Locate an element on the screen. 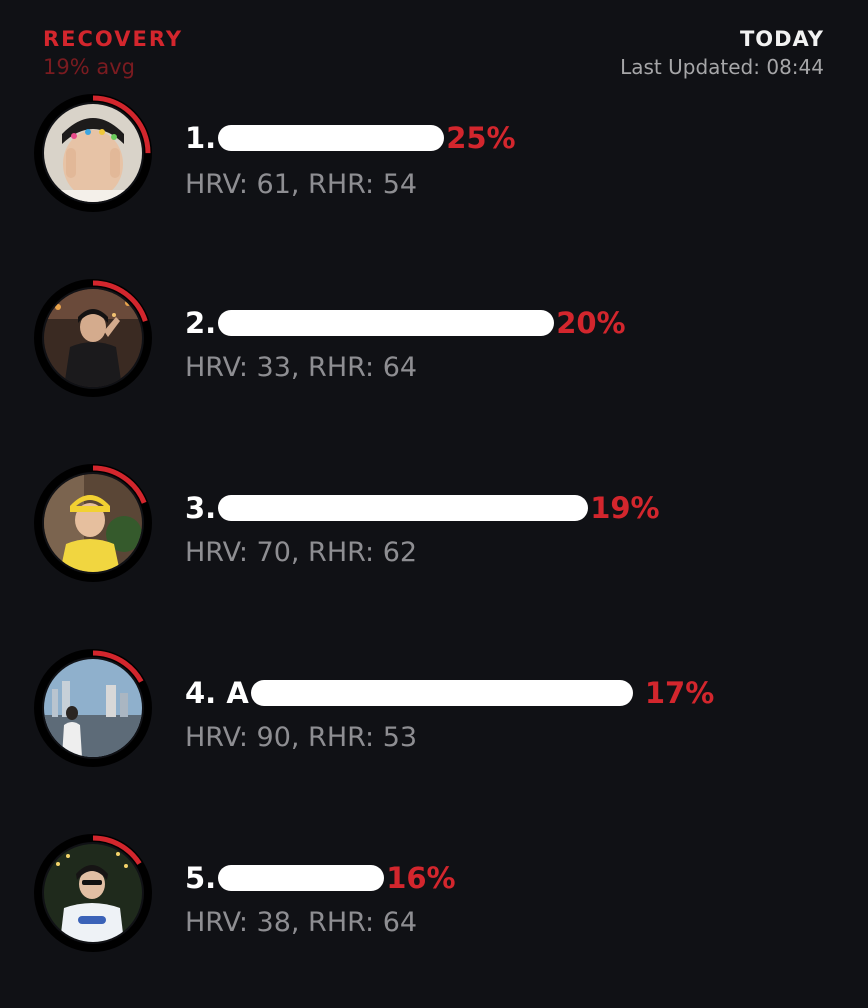 This screenshot has height=1008, width=868. row-title: 5. 16% is located at coordinates (320, 878).